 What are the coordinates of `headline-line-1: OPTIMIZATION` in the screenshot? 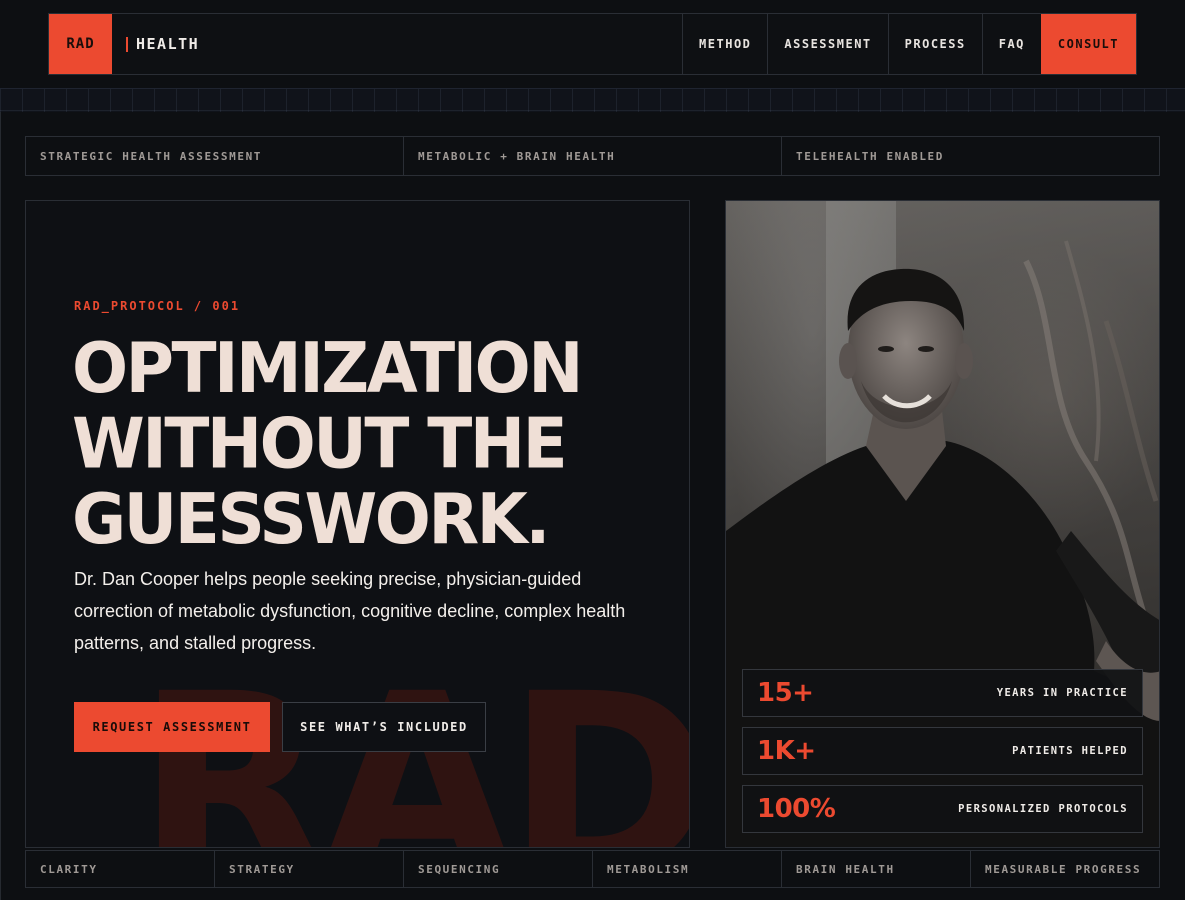 It's located at (328, 368).